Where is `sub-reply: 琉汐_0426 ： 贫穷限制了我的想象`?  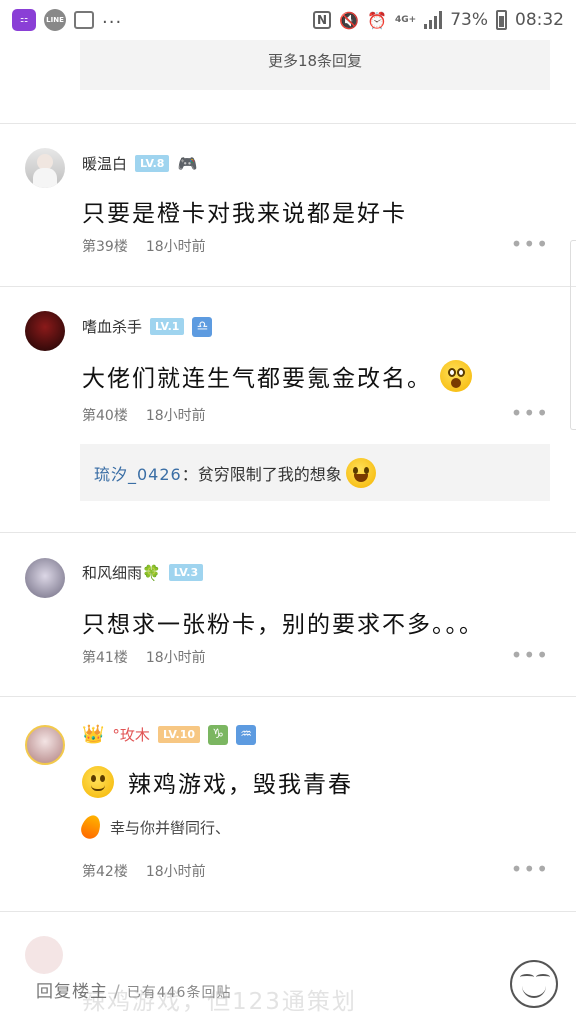
sub-reply: 琉汐_0426 ： 贫穷限制了我的想象 is located at coordinates (315, 472).